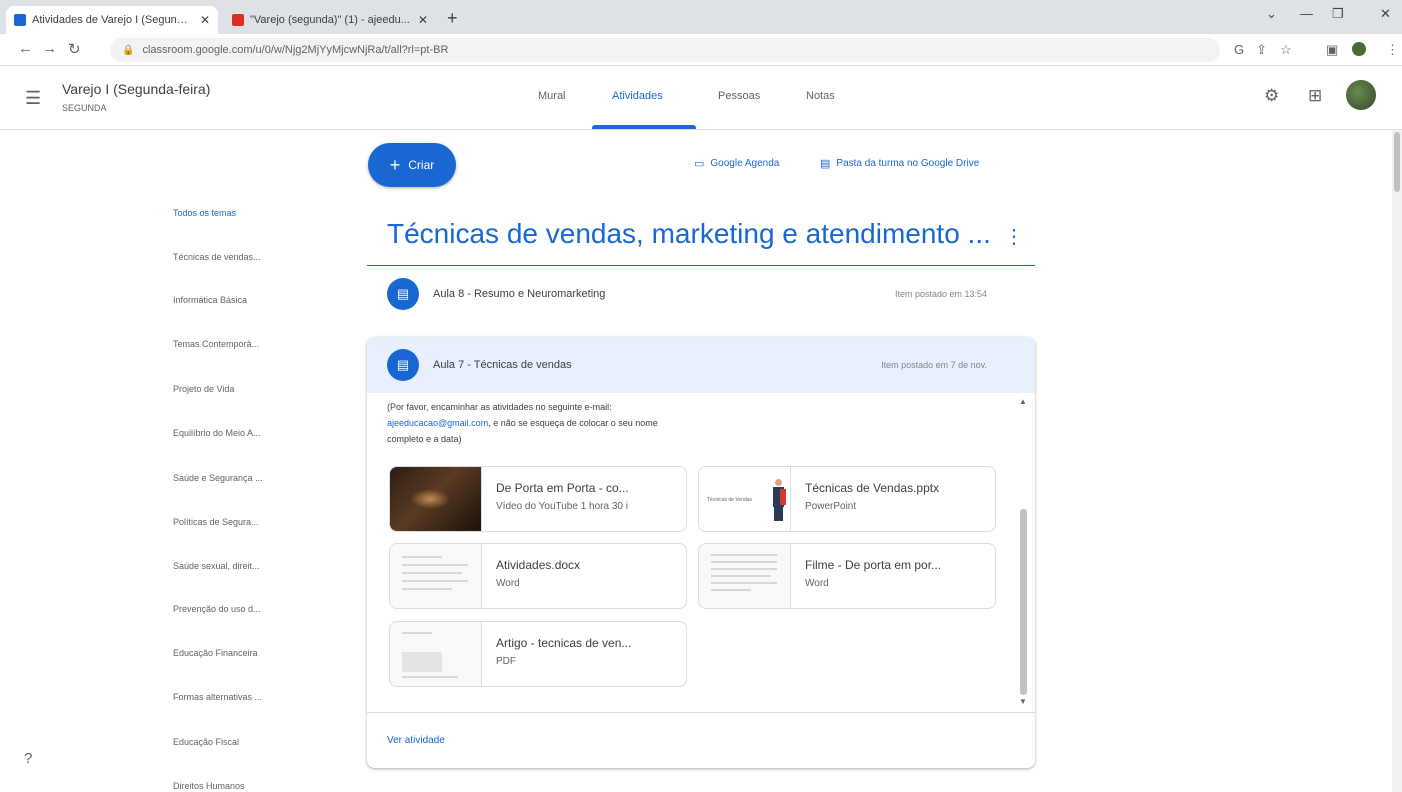 This screenshot has width=1402, height=792. Describe the element at coordinates (1361, 95) in the screenshot. I see `avatar` at that location.